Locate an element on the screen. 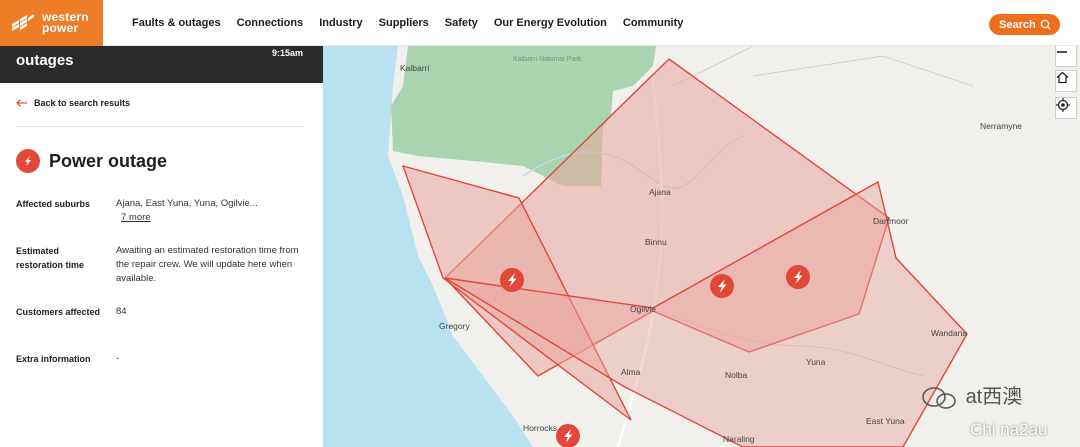 The image size is (1080, 447). search-icon is located at coordinates (1045, 24).